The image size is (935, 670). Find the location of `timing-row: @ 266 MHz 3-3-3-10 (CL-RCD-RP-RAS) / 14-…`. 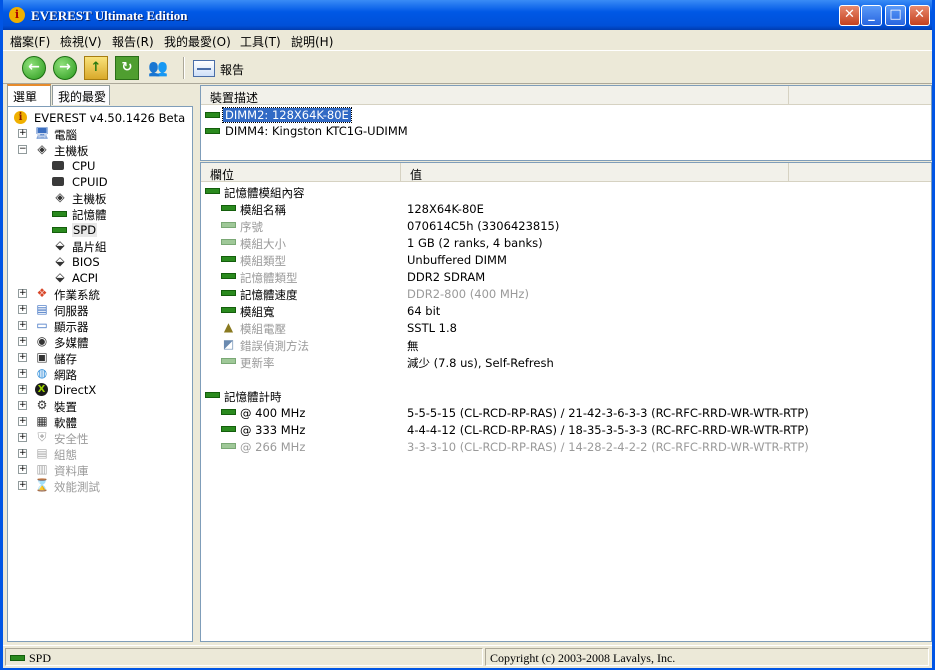

timing-row: @ 266 MHz 3-3-3-10 (CL-RCD-RP-RAS) / 14-… is located at coordinates (571, 447).